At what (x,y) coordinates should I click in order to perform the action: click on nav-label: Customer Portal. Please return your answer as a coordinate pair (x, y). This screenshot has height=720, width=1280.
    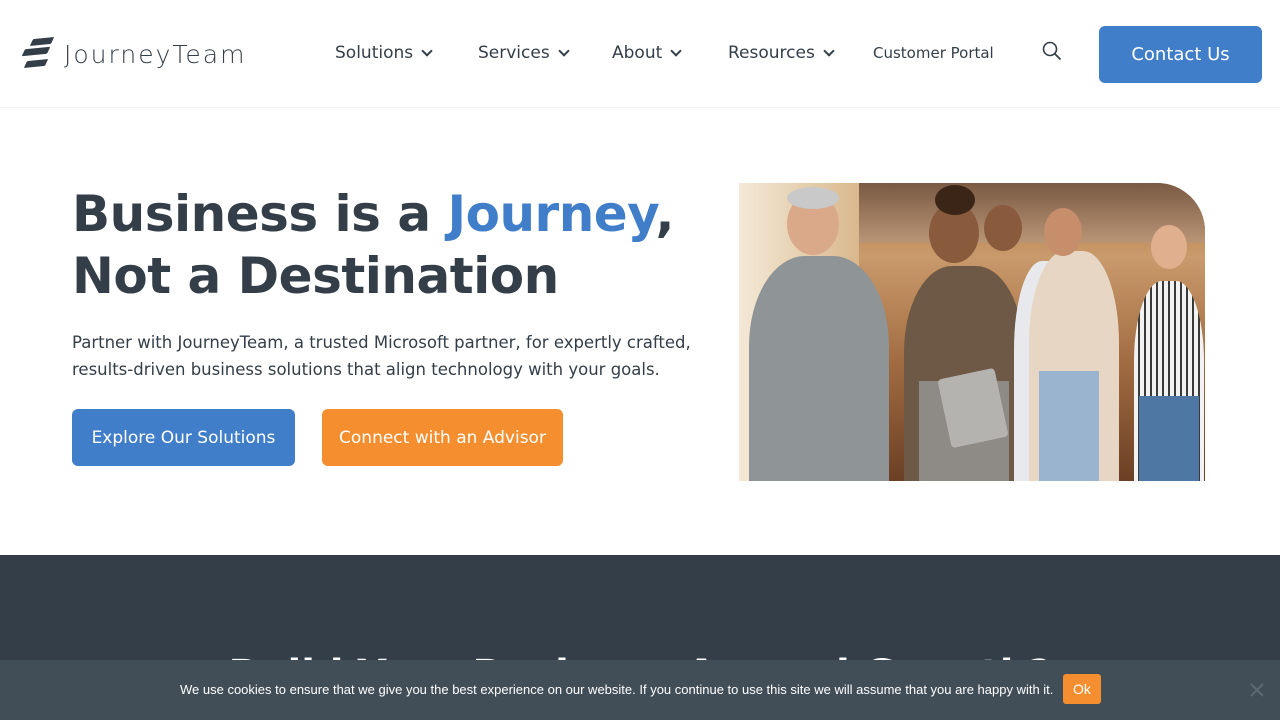
    Looking at the image, I should click on (933, 53).